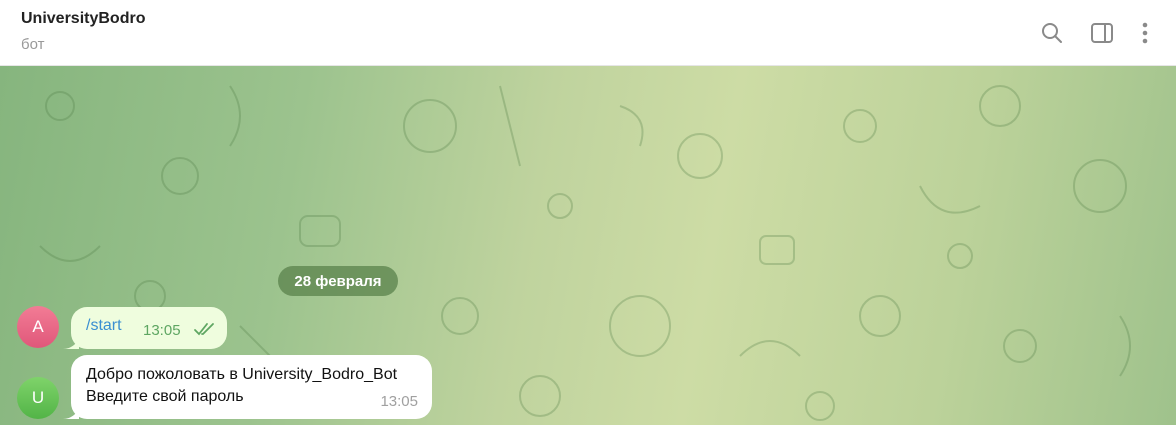  What do you see at coordinates (1102, 33) in the screenshot?
I see `sidebar-toggle-icon` at bounding box center [1102, 33].